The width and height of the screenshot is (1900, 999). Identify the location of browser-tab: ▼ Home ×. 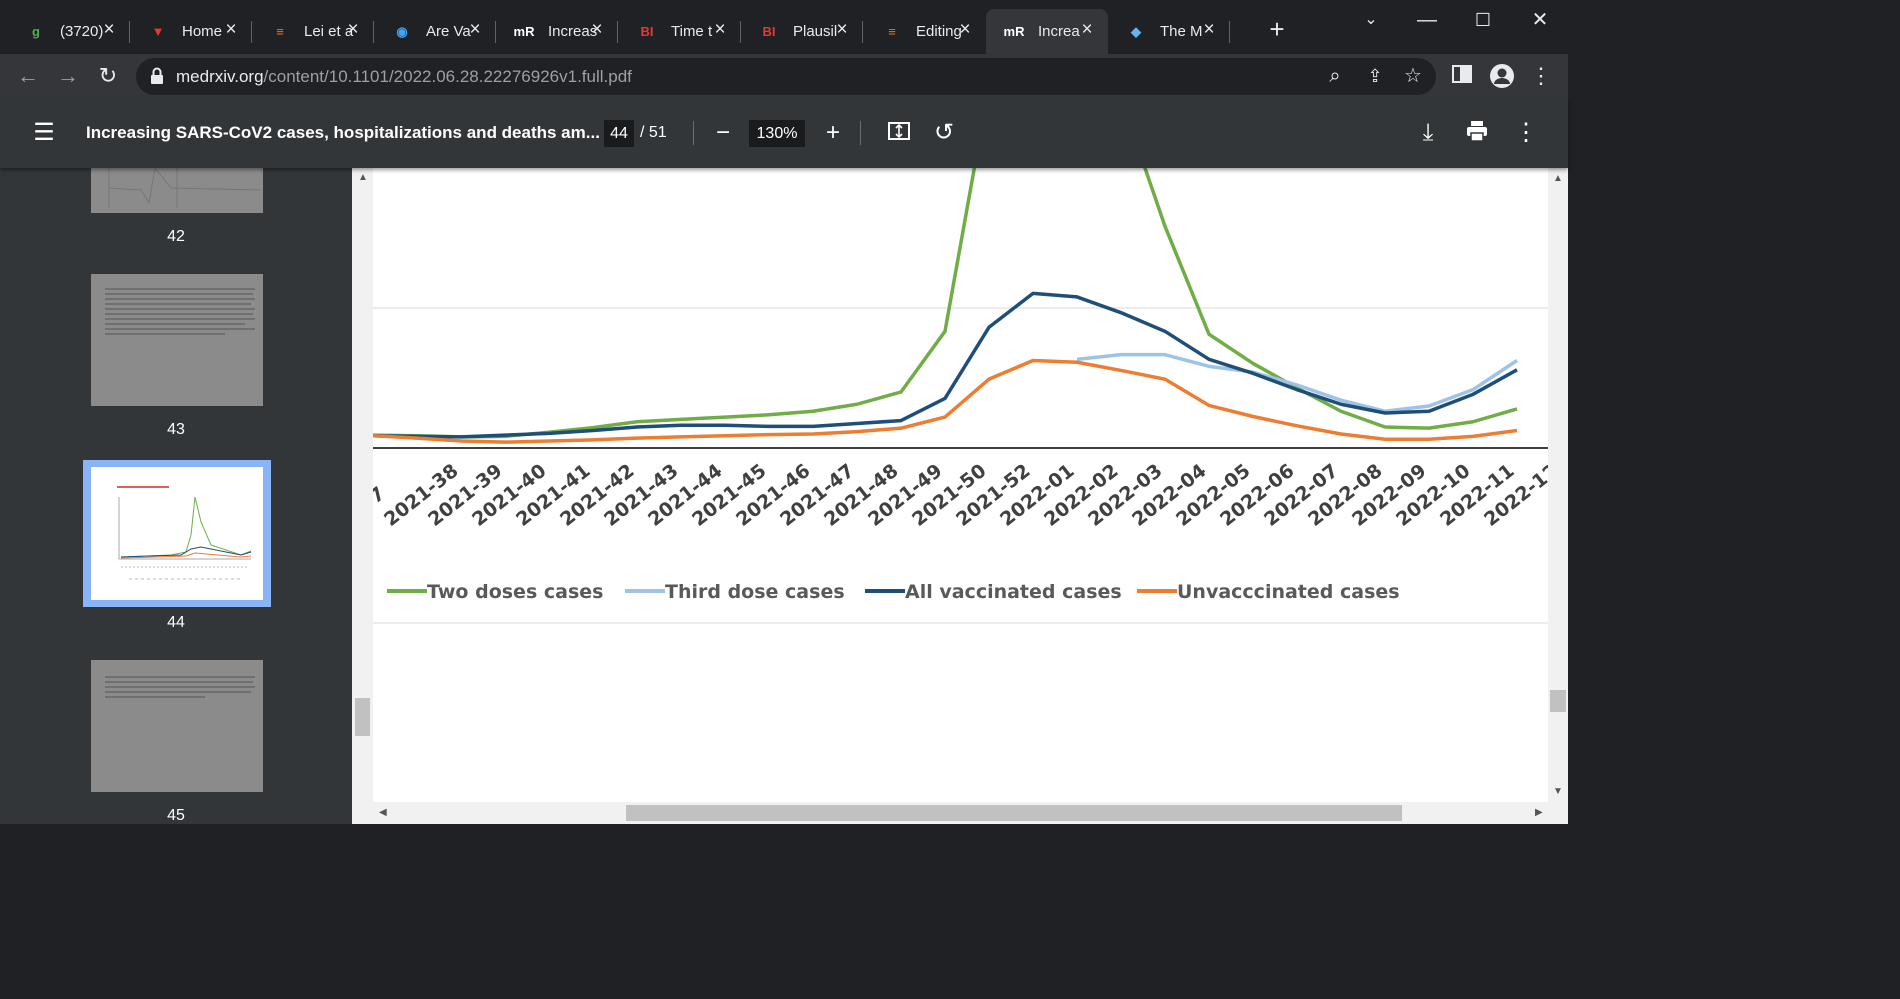
(191, 31).